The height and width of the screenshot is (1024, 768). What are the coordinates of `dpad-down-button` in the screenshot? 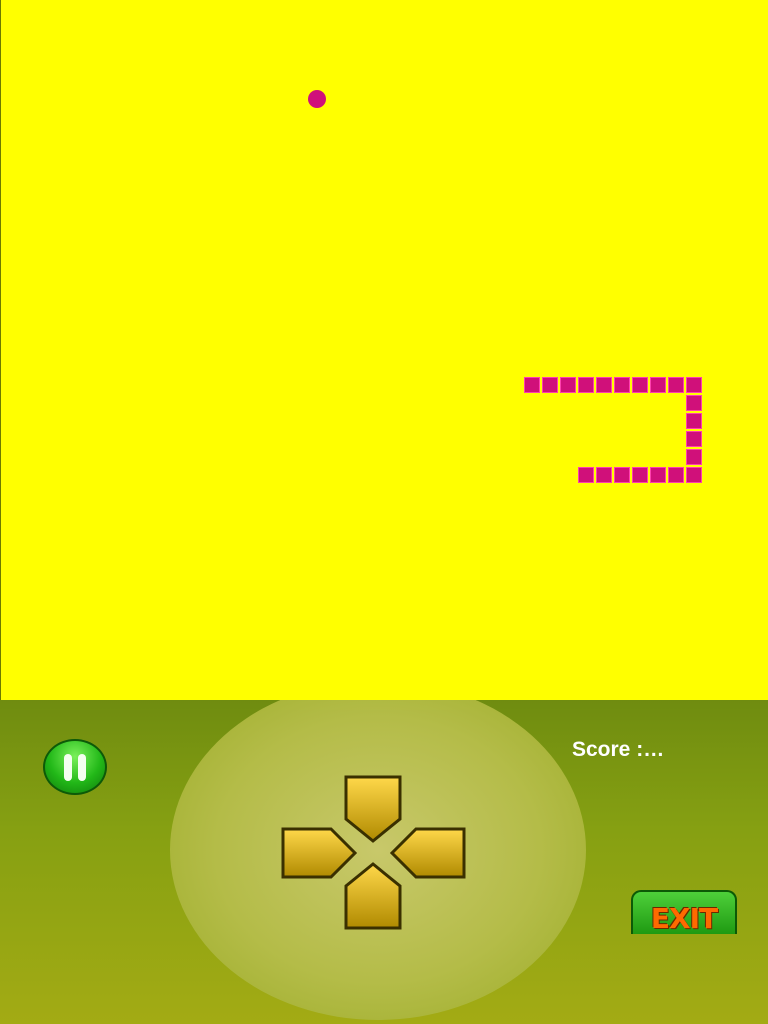 It's located at (373, 896).